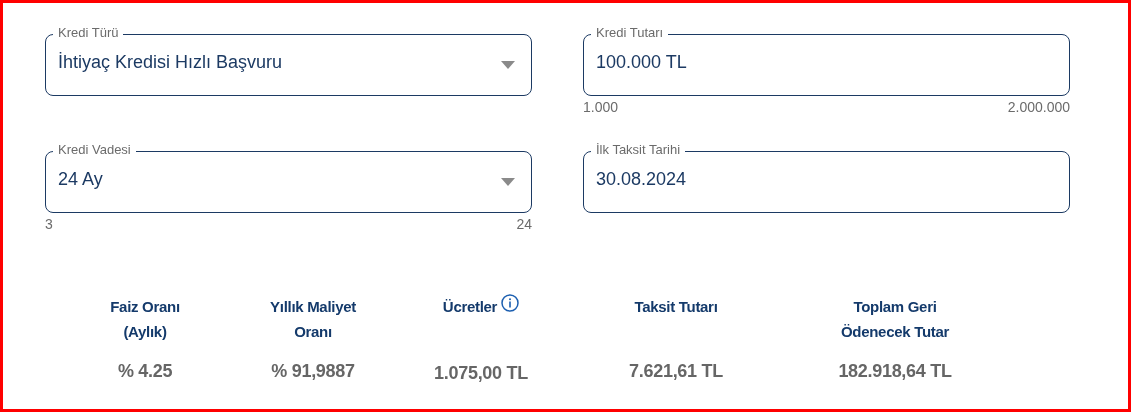  What do you see at coordinates (470, 307) in the screenshot?
I see `summary-label: Ücretler` at bounding box center [470, 307].